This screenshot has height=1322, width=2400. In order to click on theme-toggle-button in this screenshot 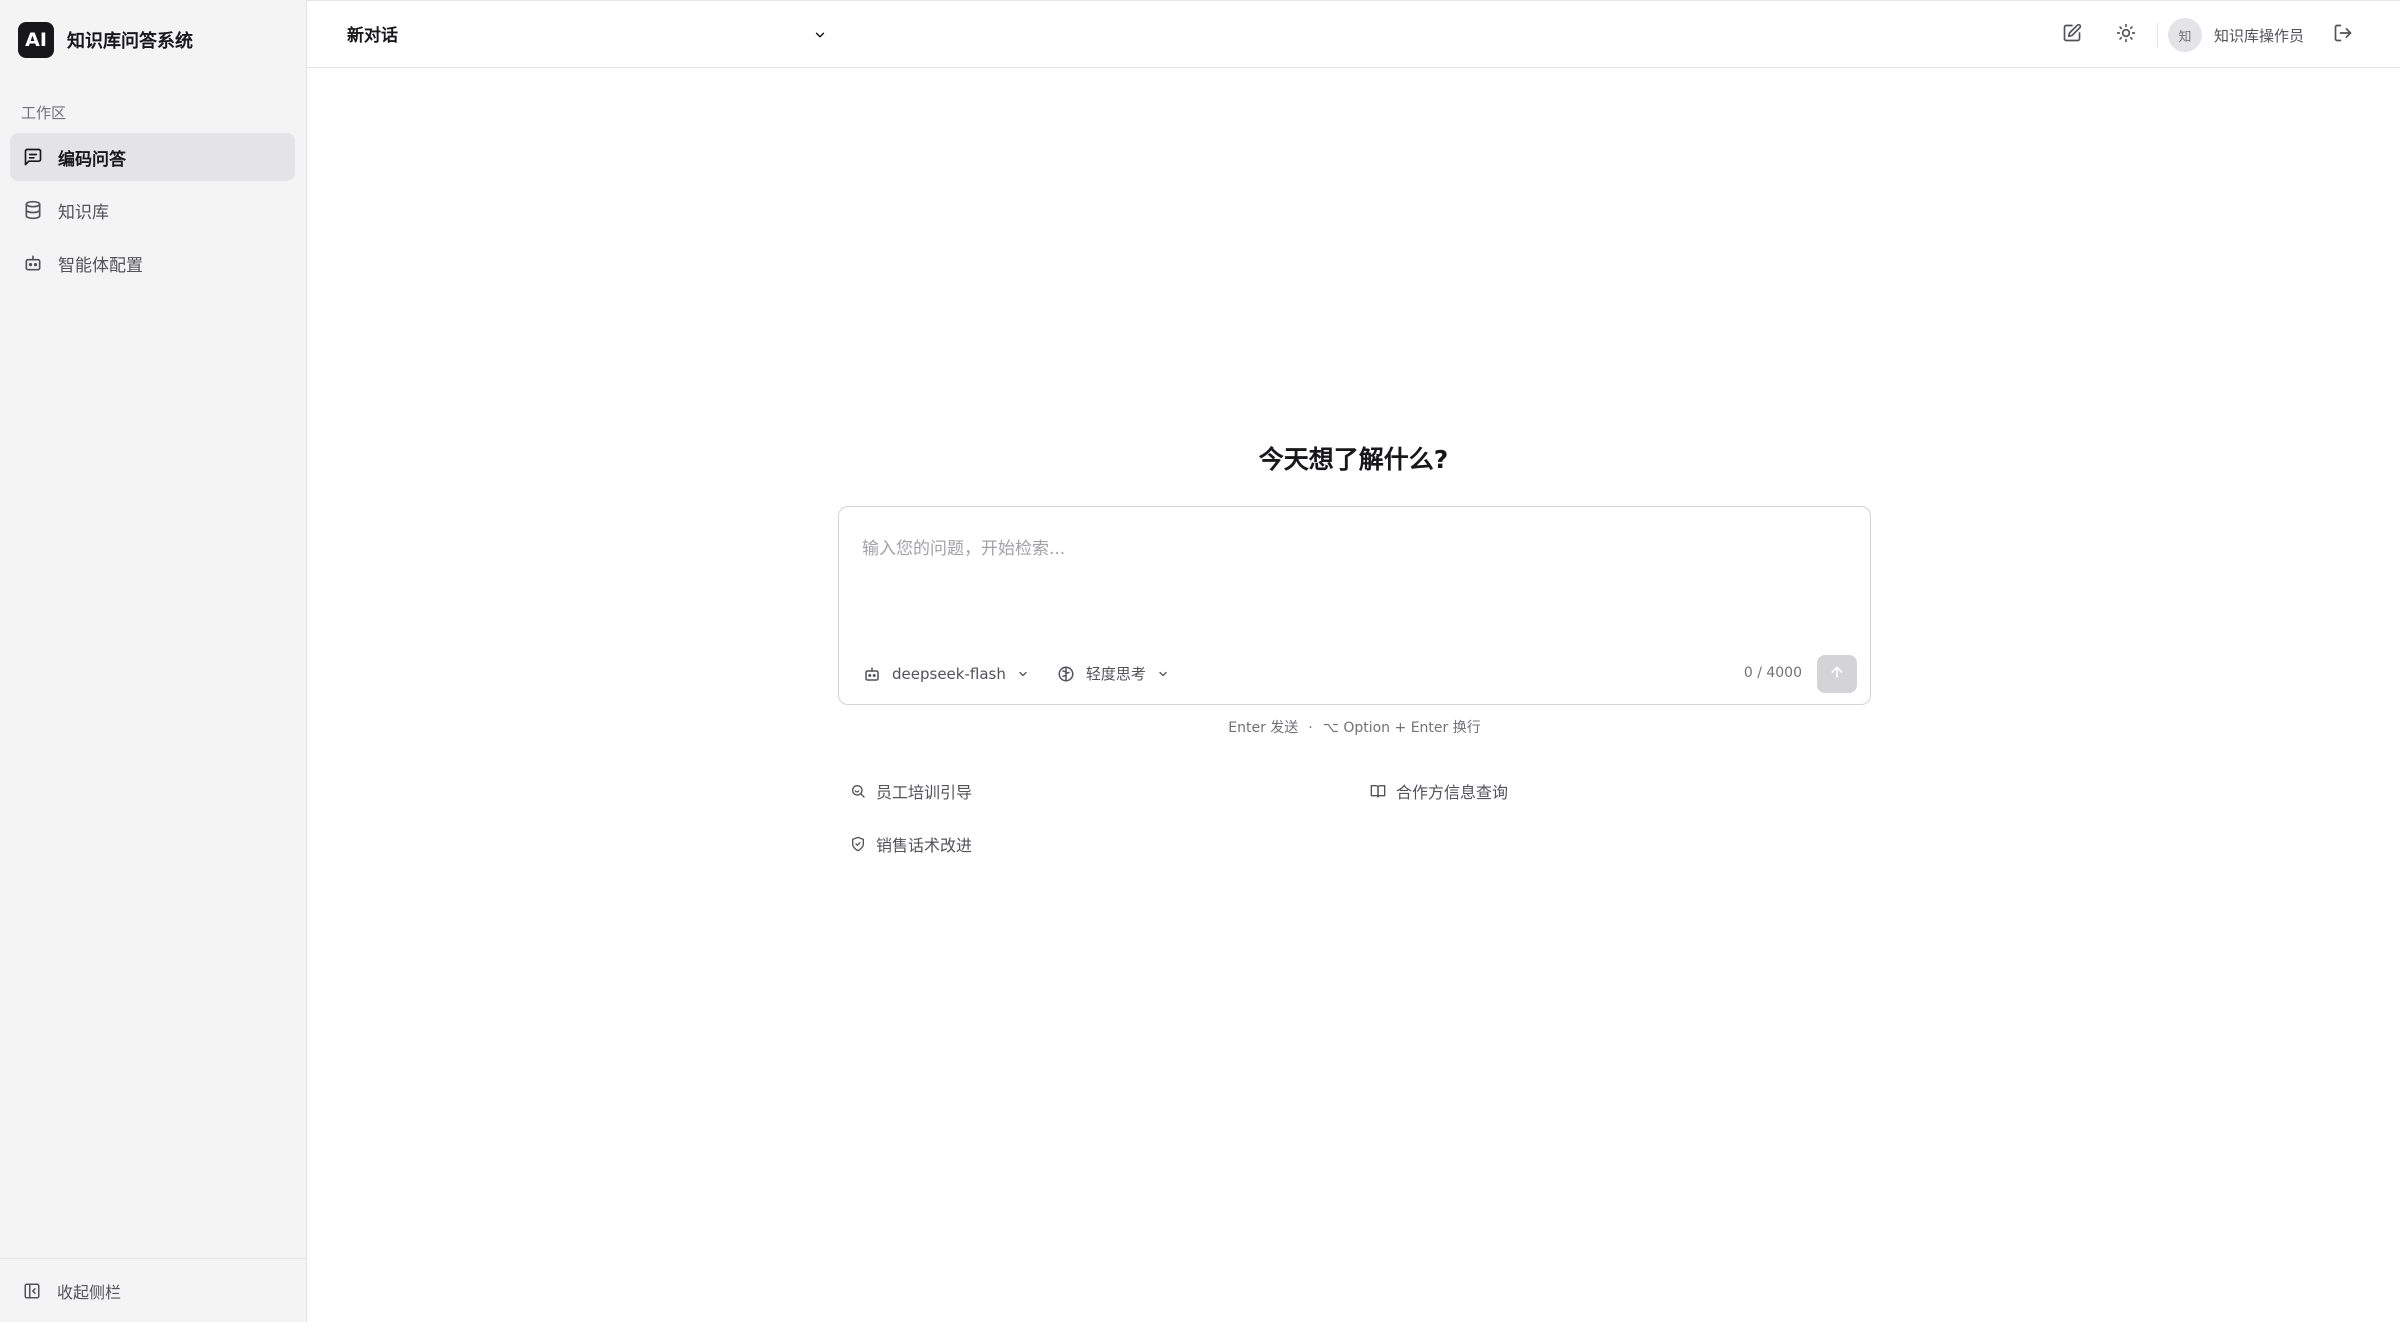, I will do `click(2126, 35)`.